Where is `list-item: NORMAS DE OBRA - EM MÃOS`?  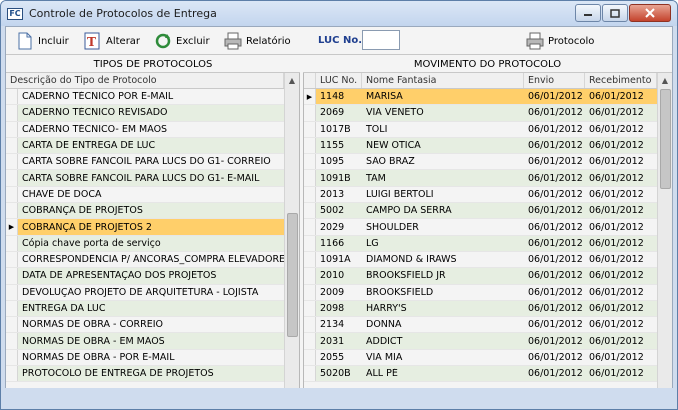
list-item: NORMAS DE OBRA - EM MÃOS is located at coordinates (145, 341).